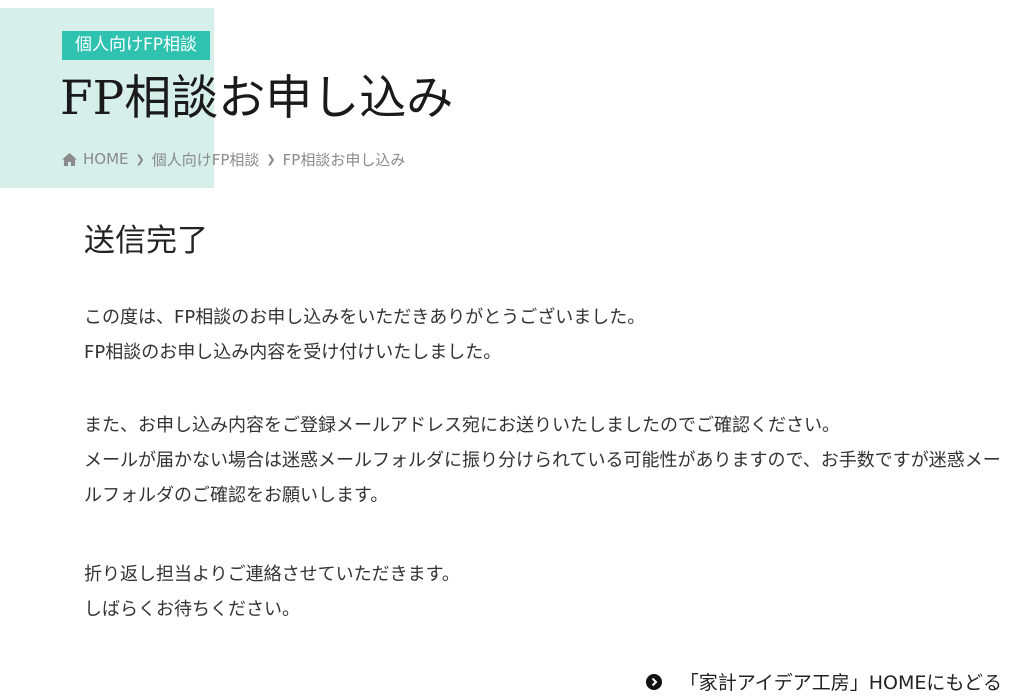  I want to click on page-title: FP相談お申し込み, so click(257, 98).